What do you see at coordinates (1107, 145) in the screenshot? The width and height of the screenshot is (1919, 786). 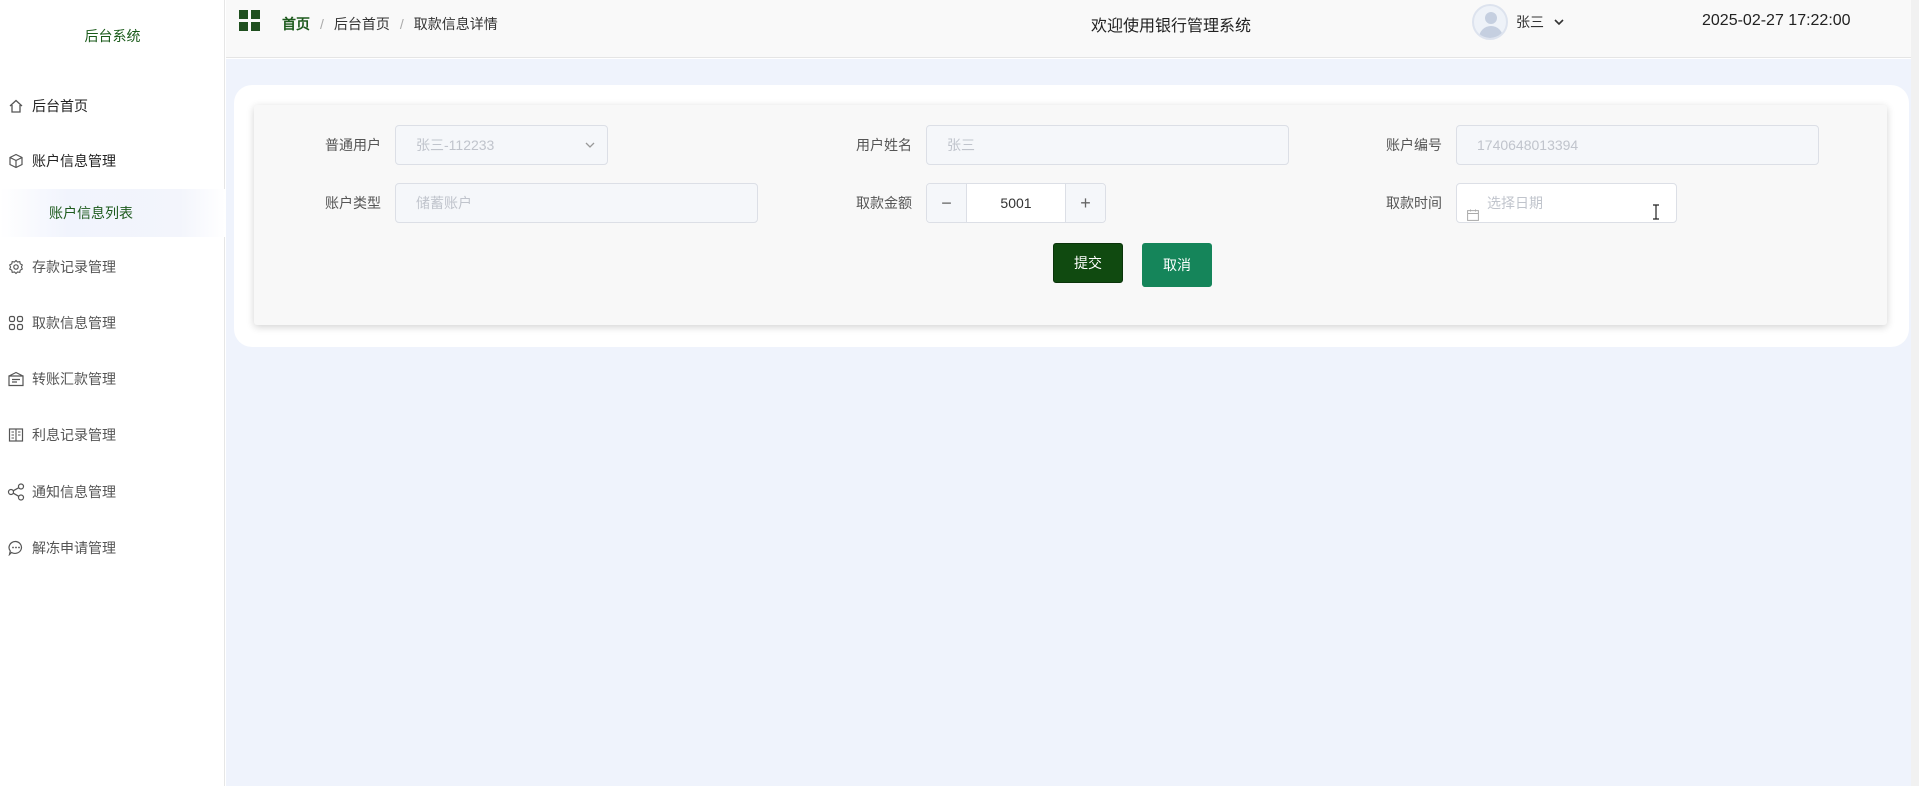 I see `user-name-field: 张三` at bounding box center [1107, 145].